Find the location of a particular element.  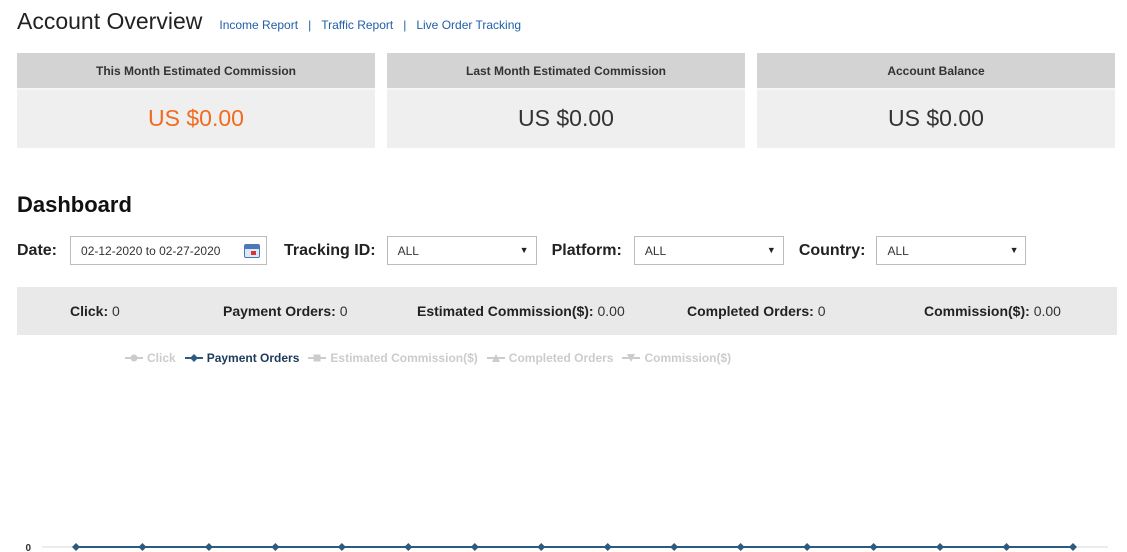

stat-completed-orders: Completed Orders: 0 is located at coordinates (756, 311).